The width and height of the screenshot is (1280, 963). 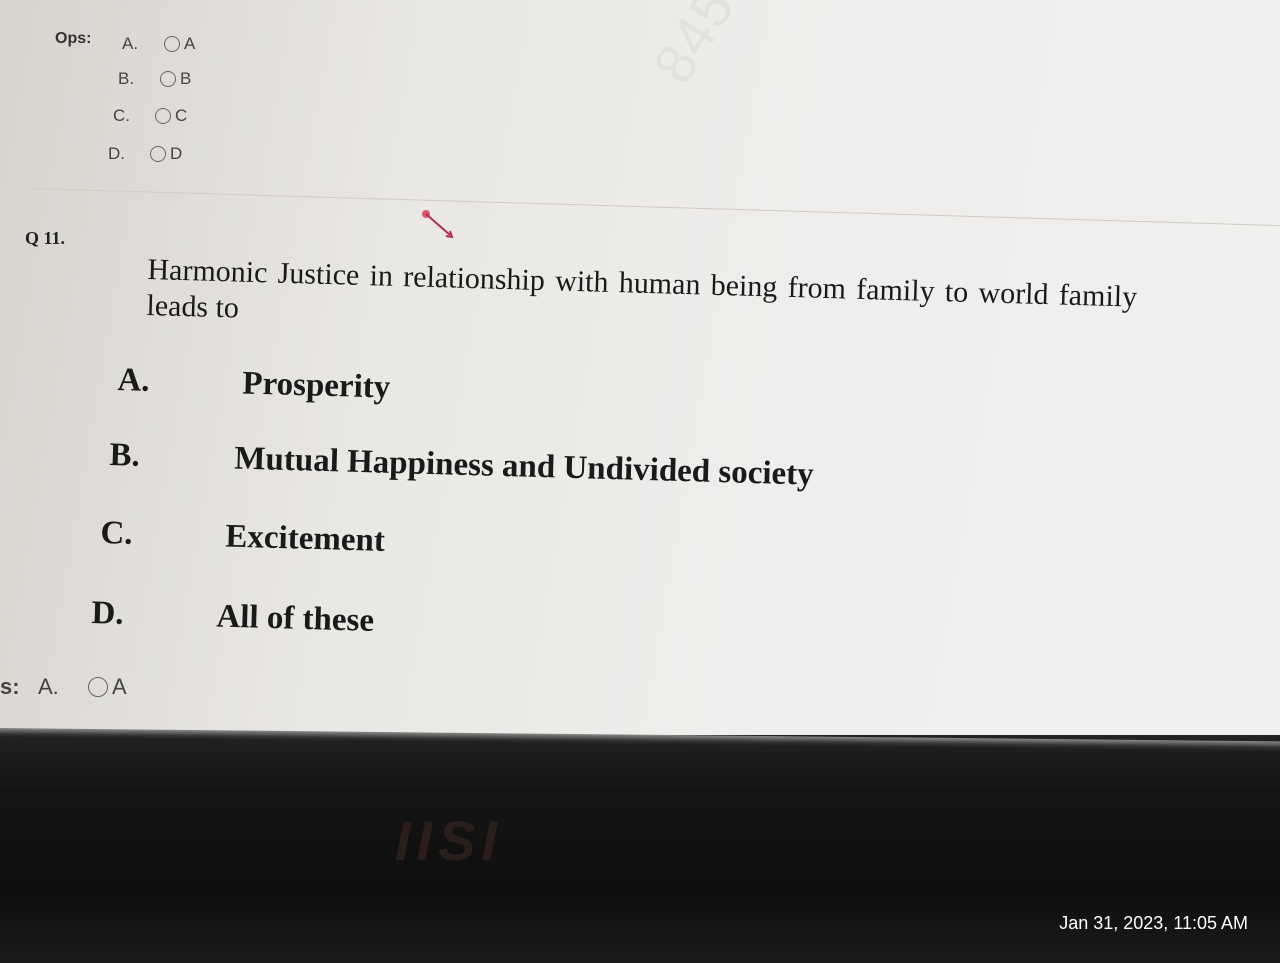 What do you see at coordinates (73, 38) in the screenshot?
I see `prev-ops-label: Ops:` at bounding box center [73, 38].